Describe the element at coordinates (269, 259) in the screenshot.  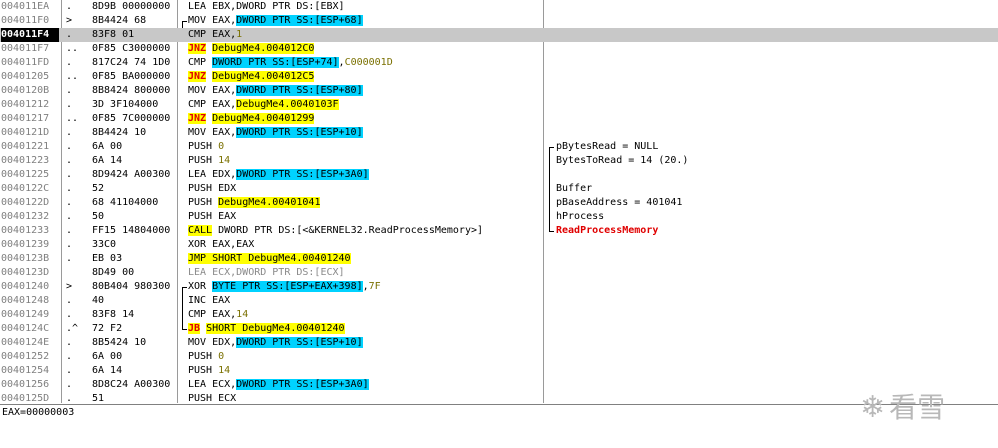
I see `instruction-cell: JMP SHORT DebugMe4.00401240` at that location.